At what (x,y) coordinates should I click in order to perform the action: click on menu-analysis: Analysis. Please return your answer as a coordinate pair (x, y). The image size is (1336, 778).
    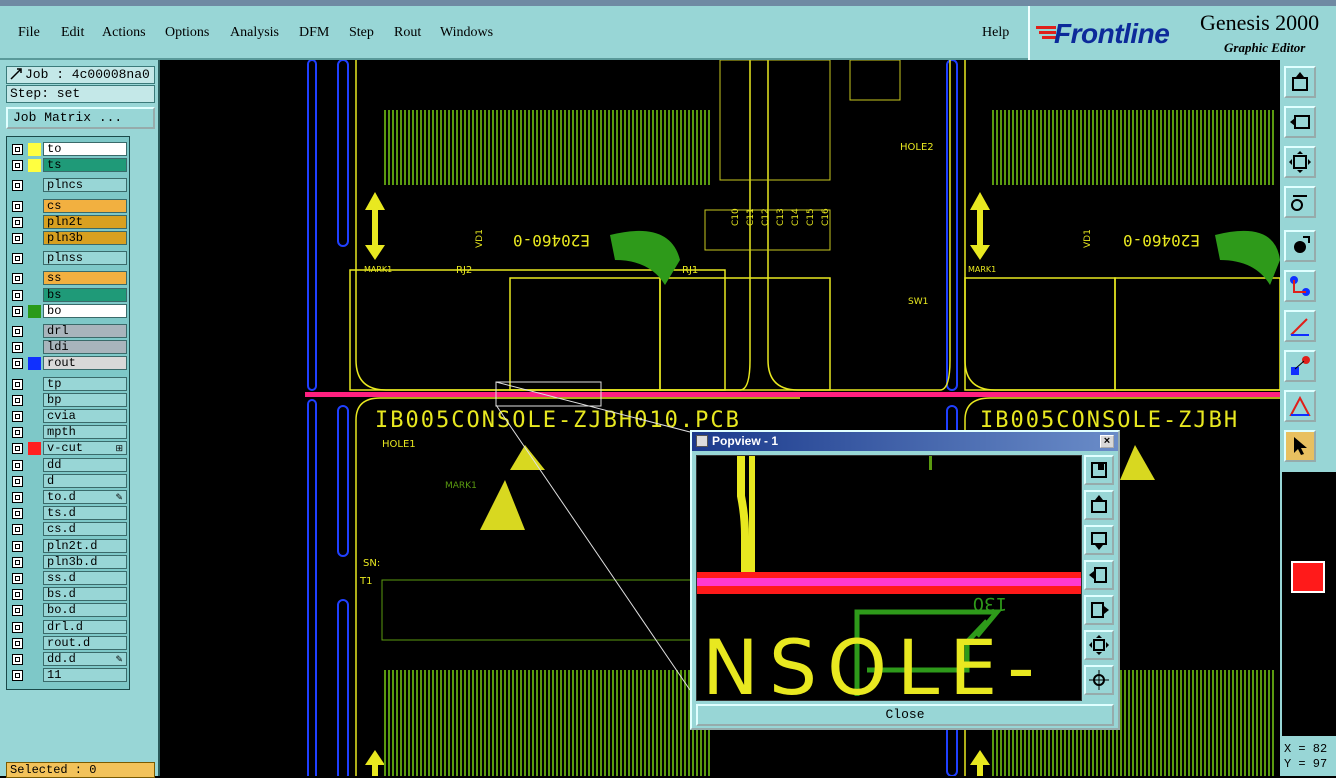
    Looking at the image, I should click on (254, 33).